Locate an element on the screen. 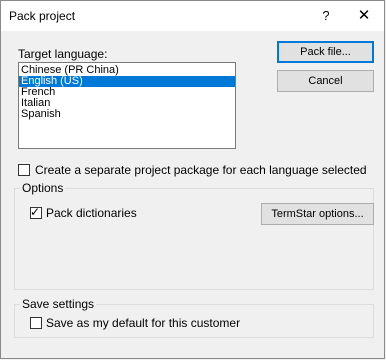 This screenshot has height=360, width=386. dialog-title: Pack project is located at coordinates (42, 16).